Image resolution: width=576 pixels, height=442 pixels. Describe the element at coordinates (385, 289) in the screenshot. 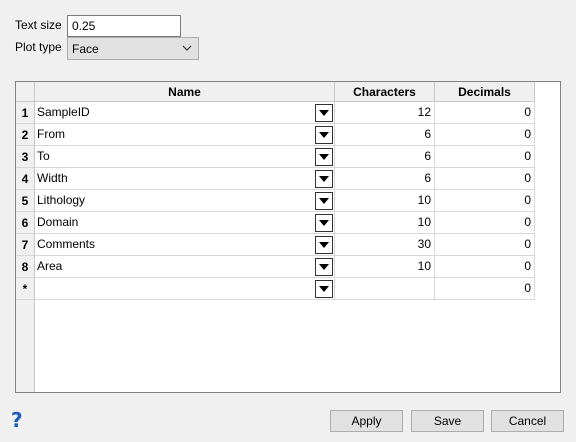

I see `characters-cell` at that location.